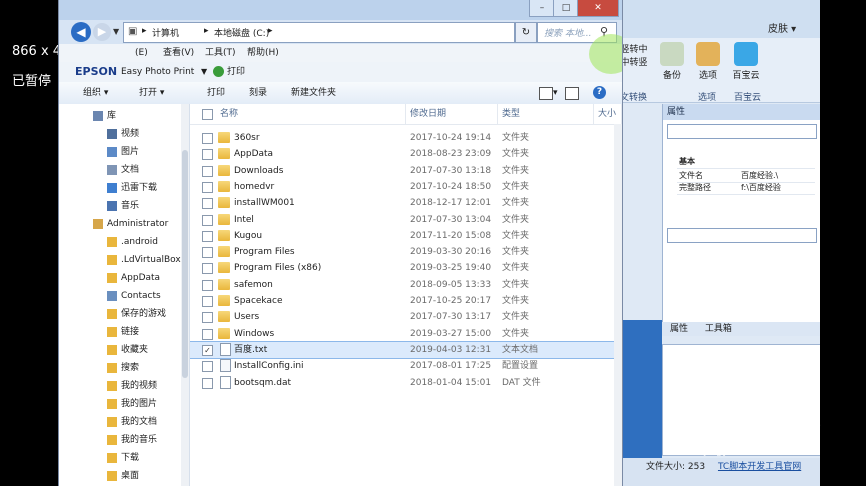  I want to click on close-button: ✕, so click(598, 8).